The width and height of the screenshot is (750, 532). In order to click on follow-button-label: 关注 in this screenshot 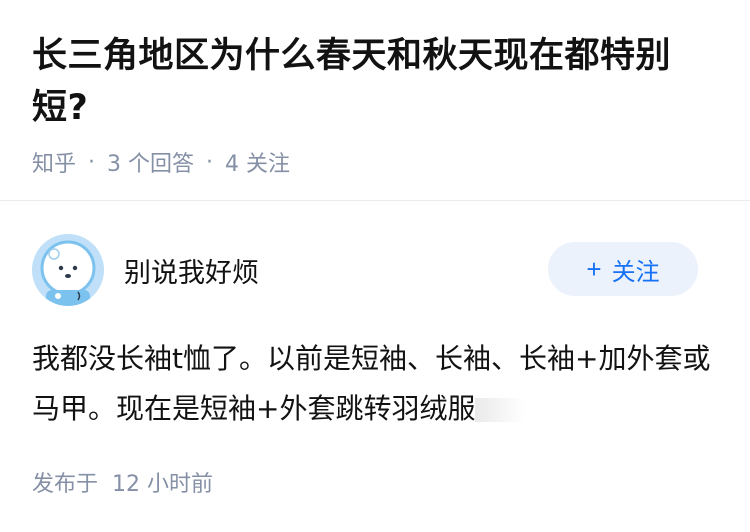, I will do `click(635, 272)`.